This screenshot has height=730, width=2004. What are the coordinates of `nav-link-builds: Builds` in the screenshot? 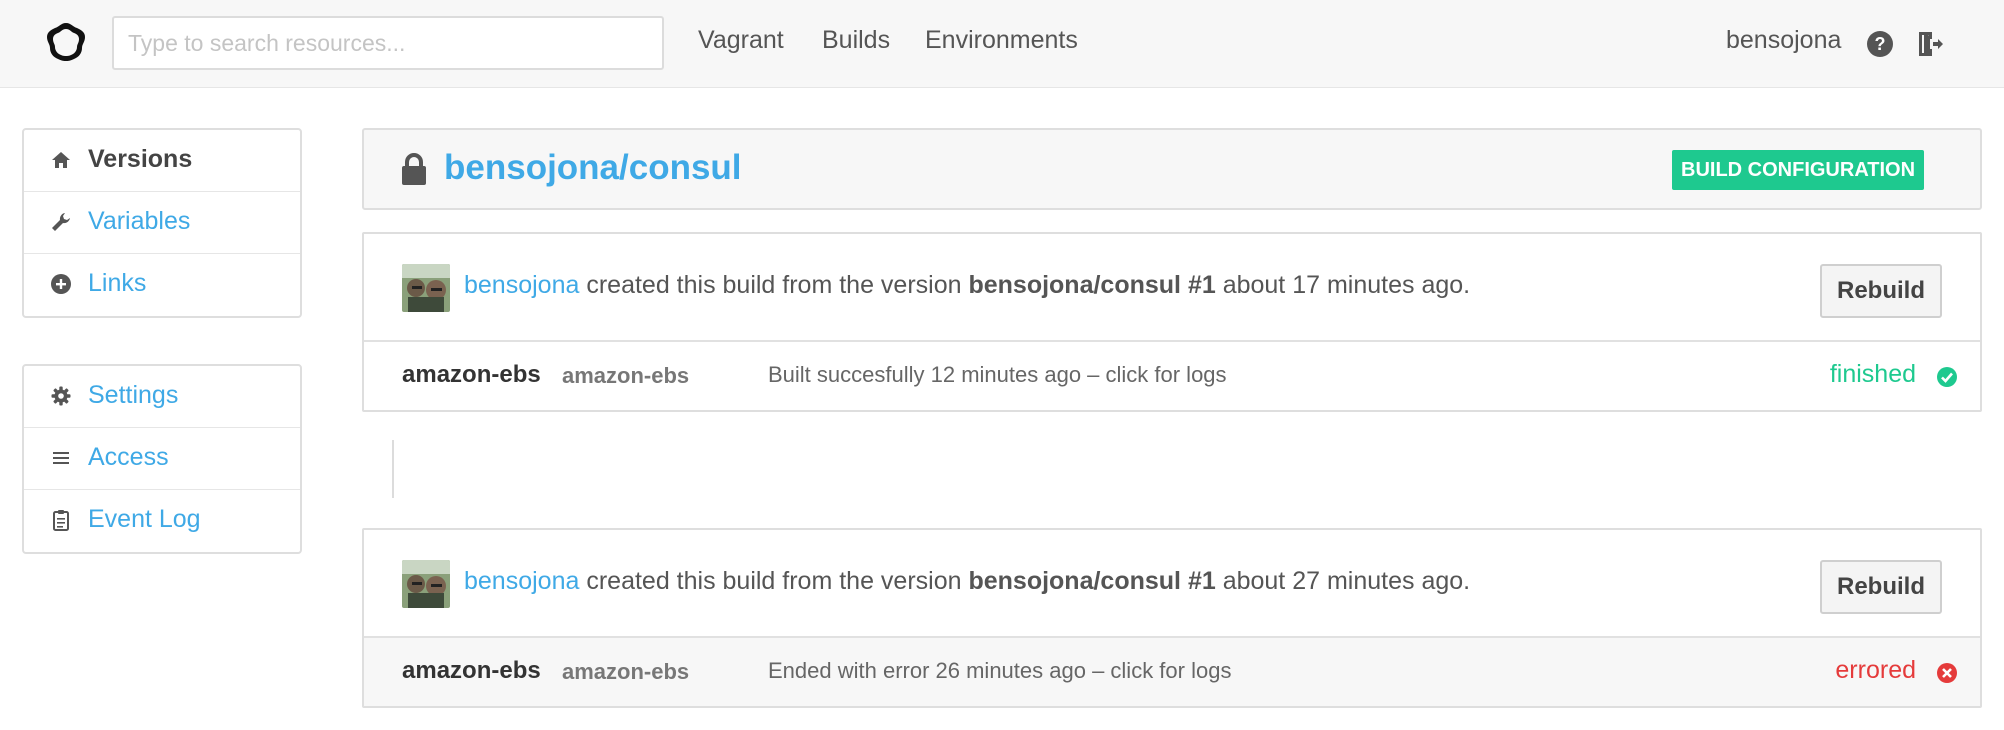 It's located at (856, 40).